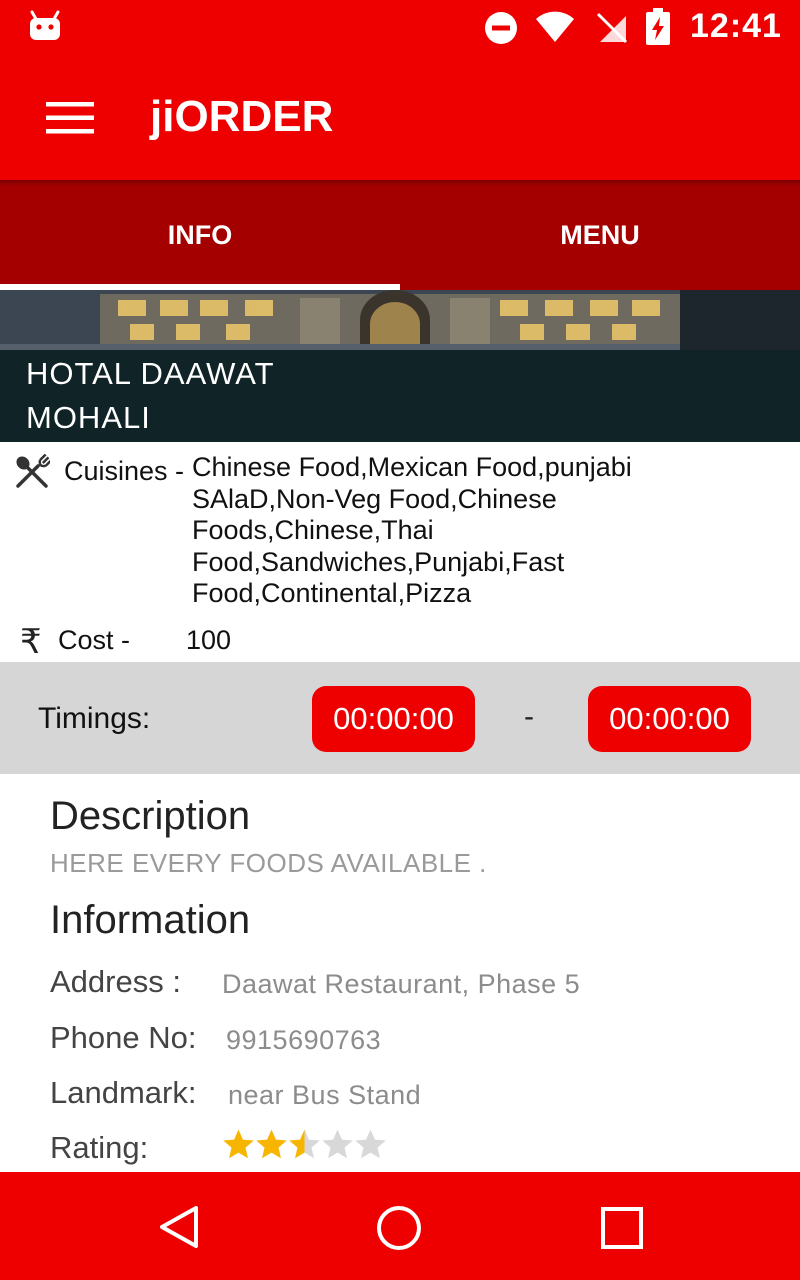 This screenshot has width=800, height=1280. What do you see at coordinates (612, 28) in the screenshot?
I see `no-signal-icon` at bounding box center [612, 28].